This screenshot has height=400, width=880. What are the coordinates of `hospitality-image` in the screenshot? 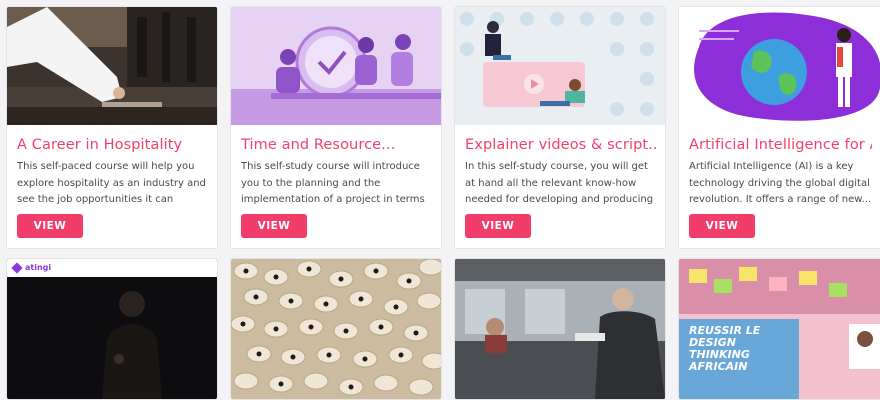 It's located at (112, 66).